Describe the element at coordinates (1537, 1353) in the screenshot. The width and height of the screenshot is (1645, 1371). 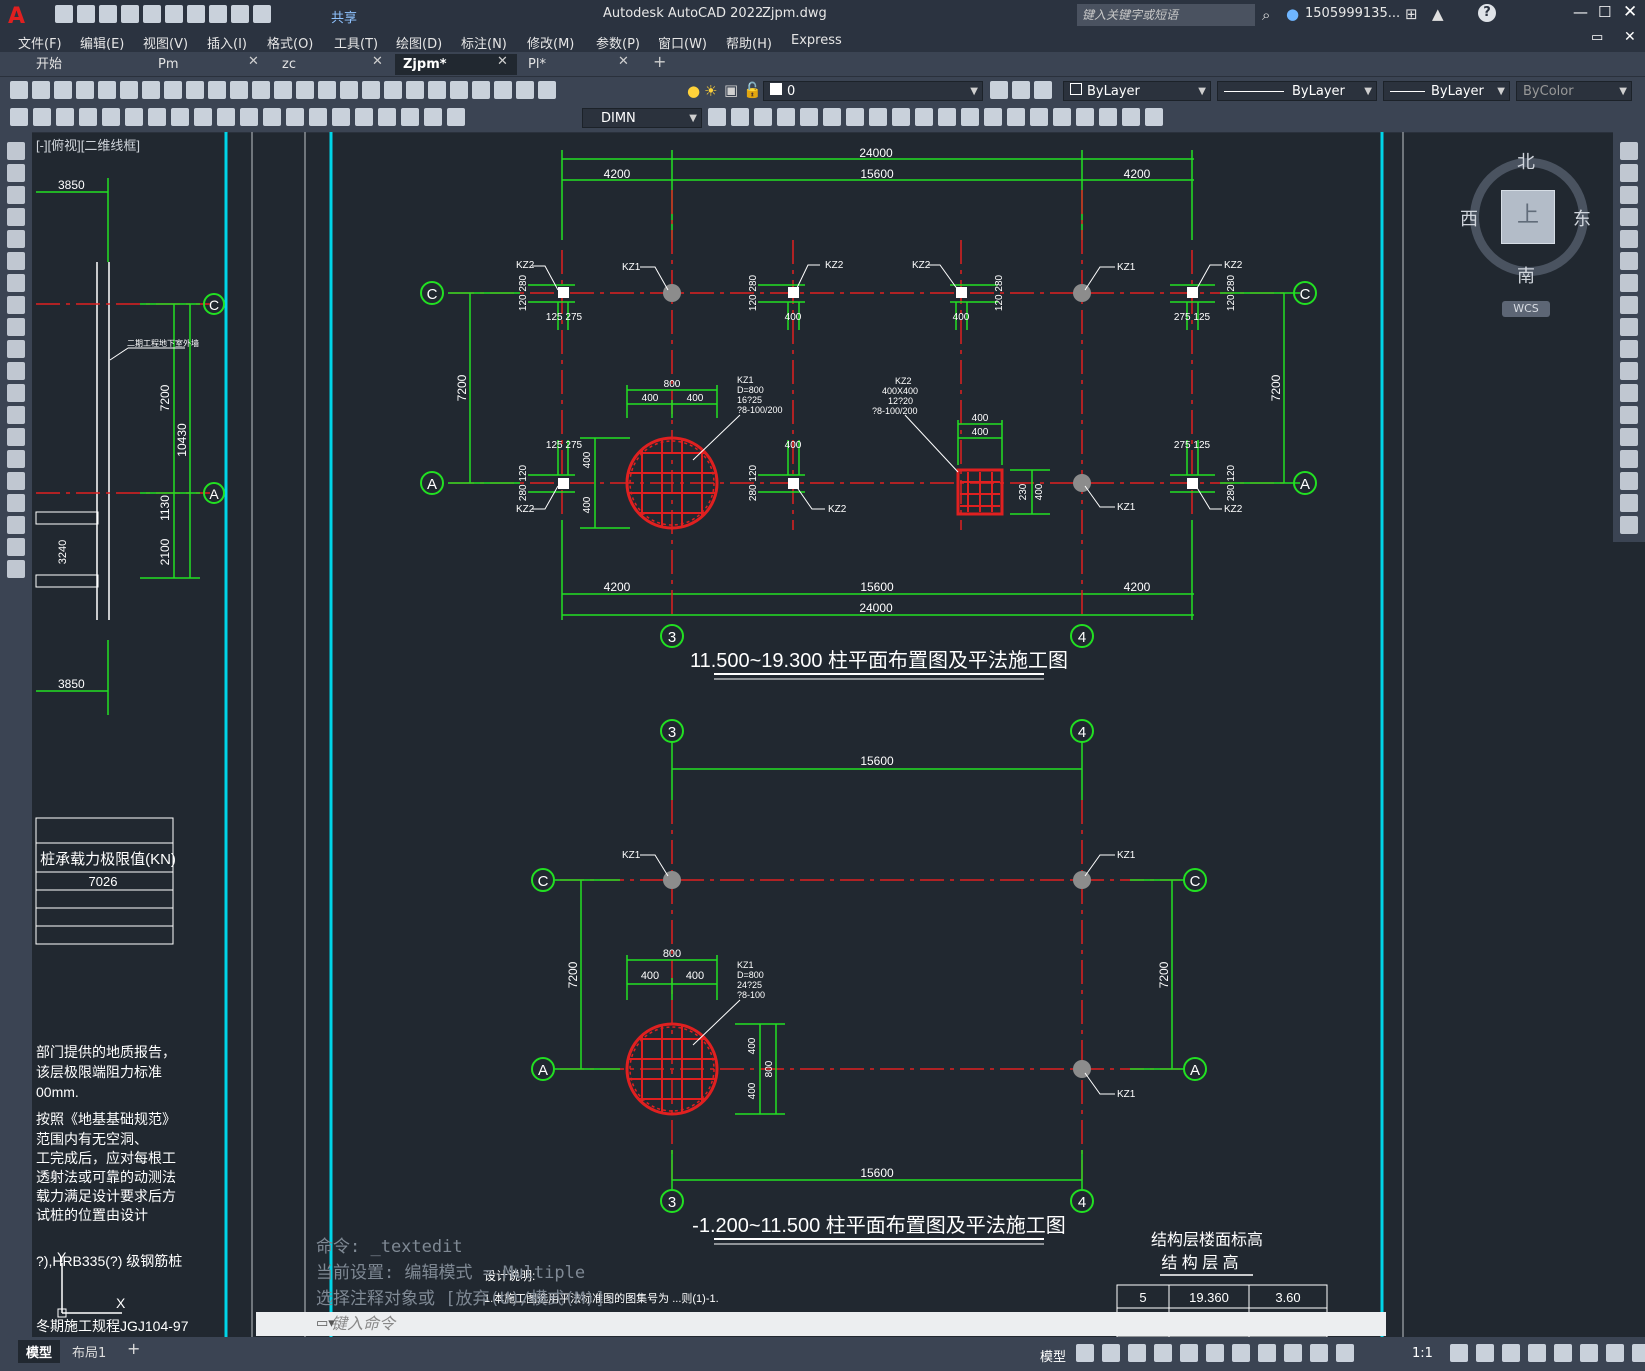
I see `quick-properties-icon` at that location.